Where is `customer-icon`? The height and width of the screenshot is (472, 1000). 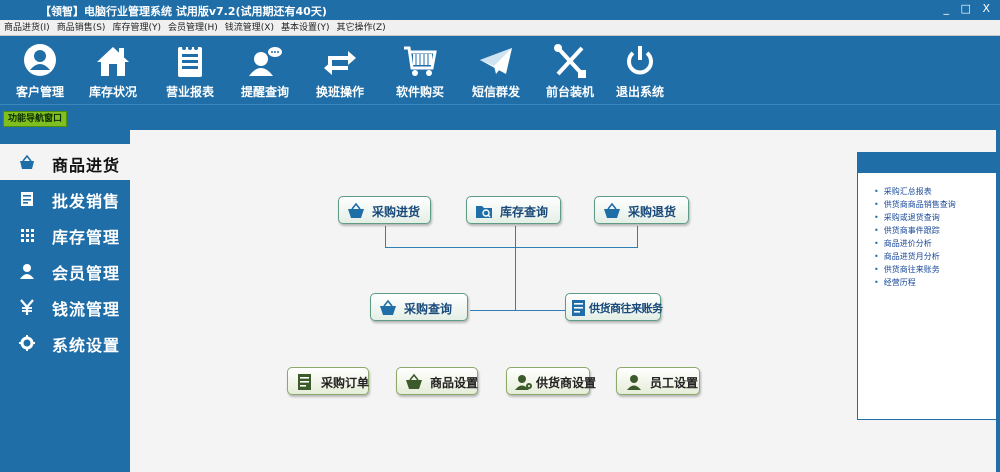
customer-icon is located at coordinates (40, 61).